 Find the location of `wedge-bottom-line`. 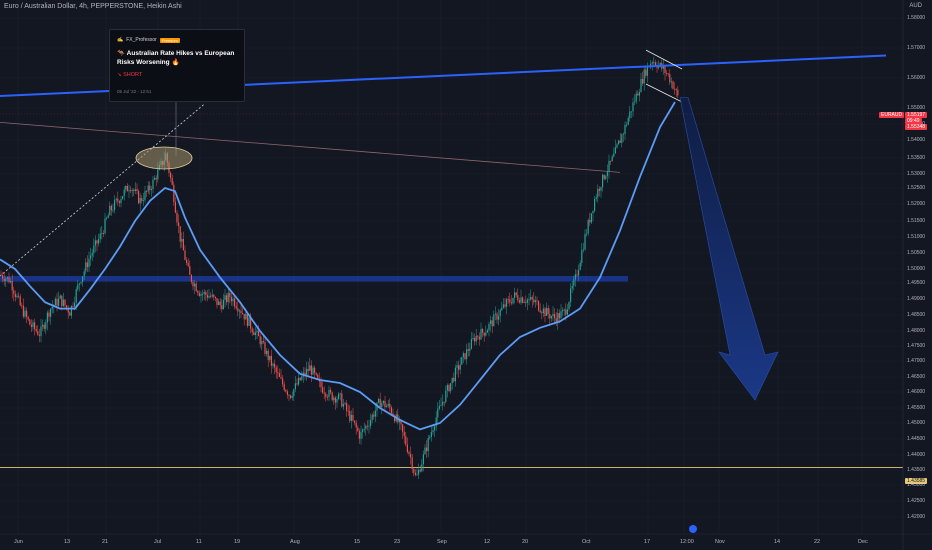

wedge-bottom-line is located at coordinates (664, 93).